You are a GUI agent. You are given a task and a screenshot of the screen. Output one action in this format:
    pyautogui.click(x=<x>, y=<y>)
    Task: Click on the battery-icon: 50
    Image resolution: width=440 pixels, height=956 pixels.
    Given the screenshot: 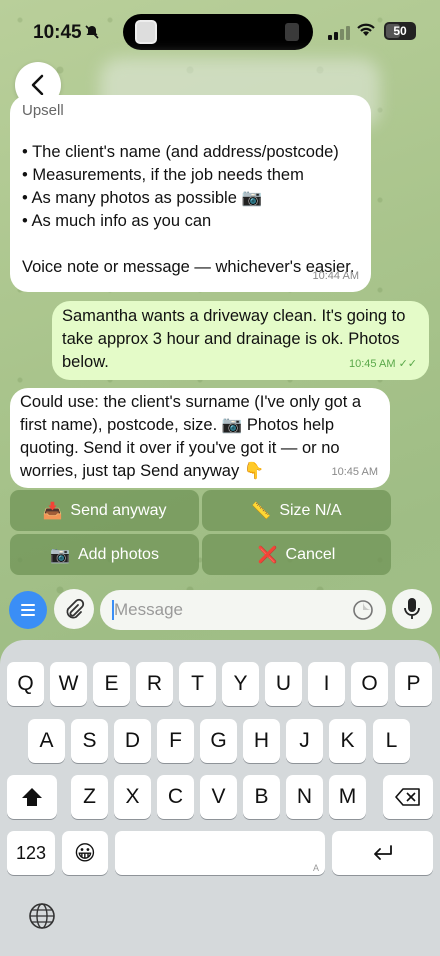 What is the action you would take?
    pyautogui.click(x=400, y=31)
    